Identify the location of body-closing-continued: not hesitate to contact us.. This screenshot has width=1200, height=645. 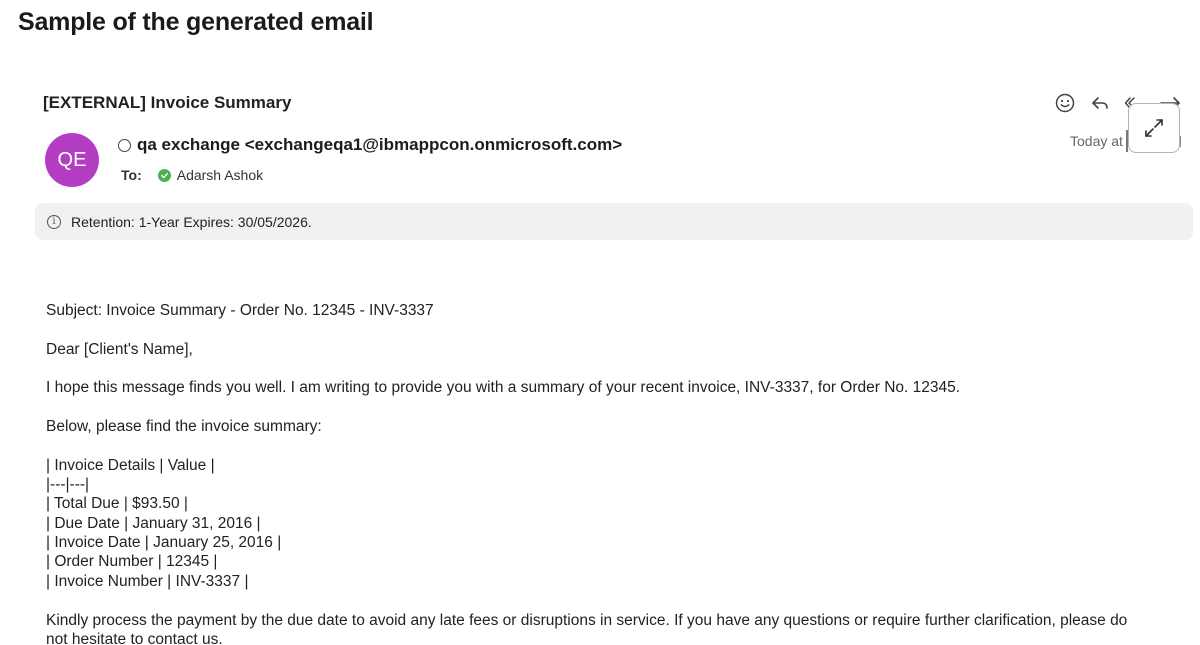
(134, 638).